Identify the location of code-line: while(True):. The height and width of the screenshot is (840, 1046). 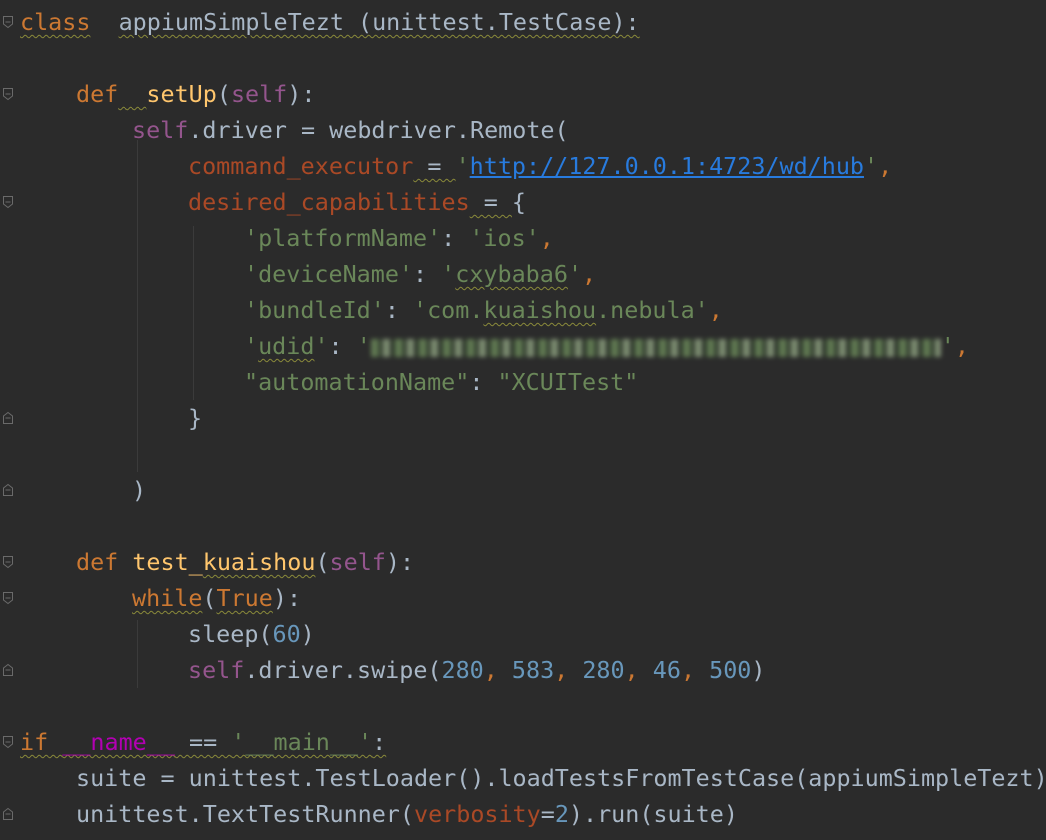
(216, 598).